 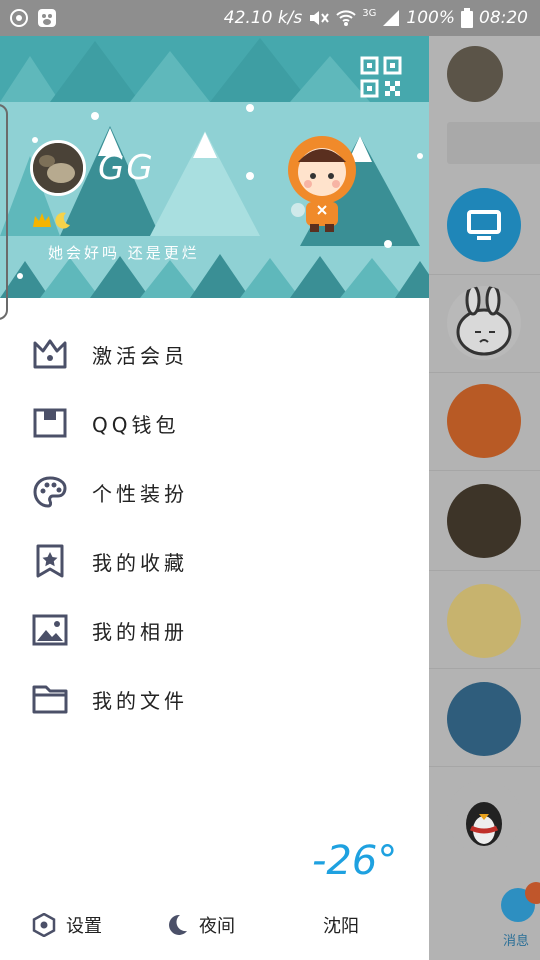 I want to click on crown-icon, so click(x=50, y=354).